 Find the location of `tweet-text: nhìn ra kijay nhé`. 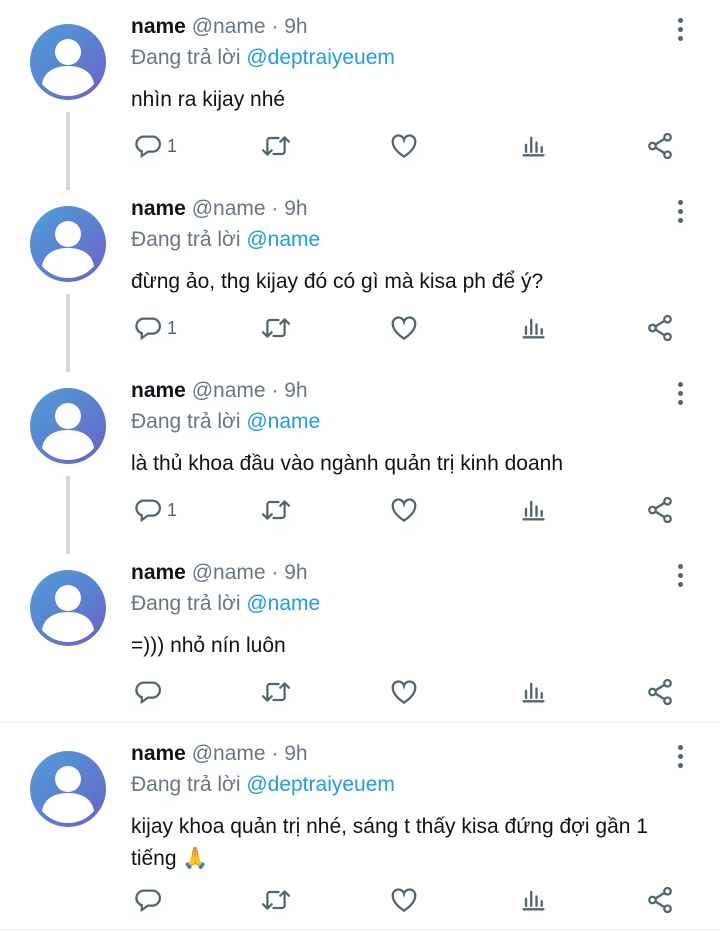

tweet-text: nhìn ra kijay nhé is located at coordinates (208, 99).